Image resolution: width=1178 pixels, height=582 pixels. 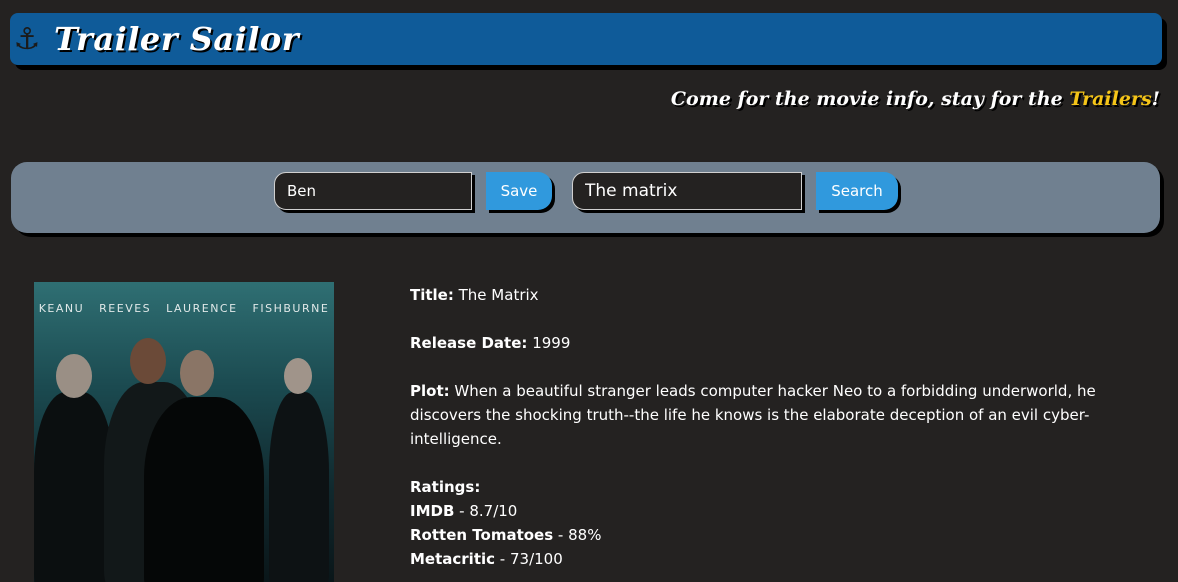 I want to click on search-button: Search, so click(x=857, y=191).